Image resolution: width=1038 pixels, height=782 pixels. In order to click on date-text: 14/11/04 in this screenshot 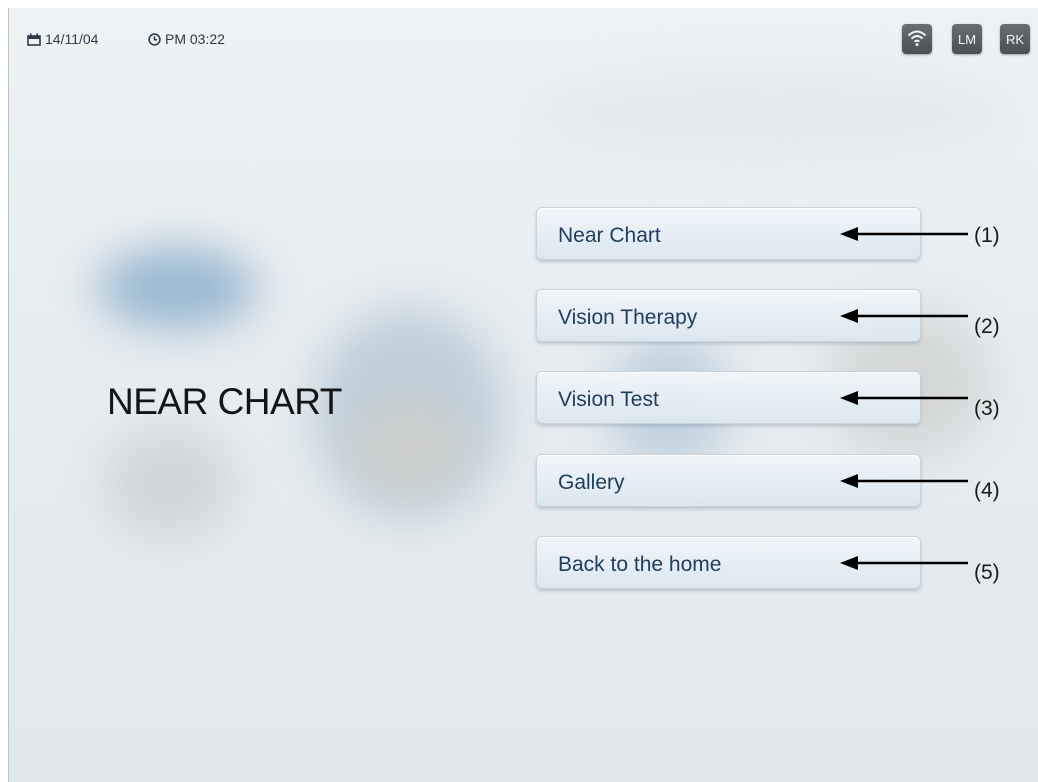, I will do `click(72, 39)`.